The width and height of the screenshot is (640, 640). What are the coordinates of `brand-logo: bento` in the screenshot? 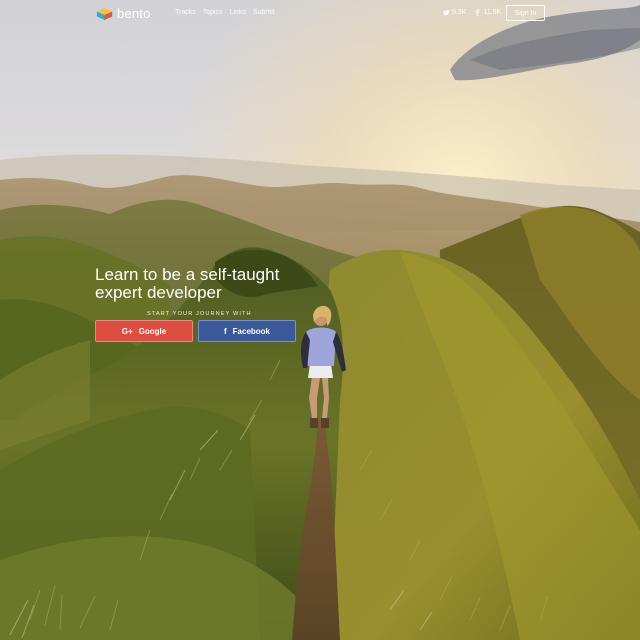 It's located at (123, 13).